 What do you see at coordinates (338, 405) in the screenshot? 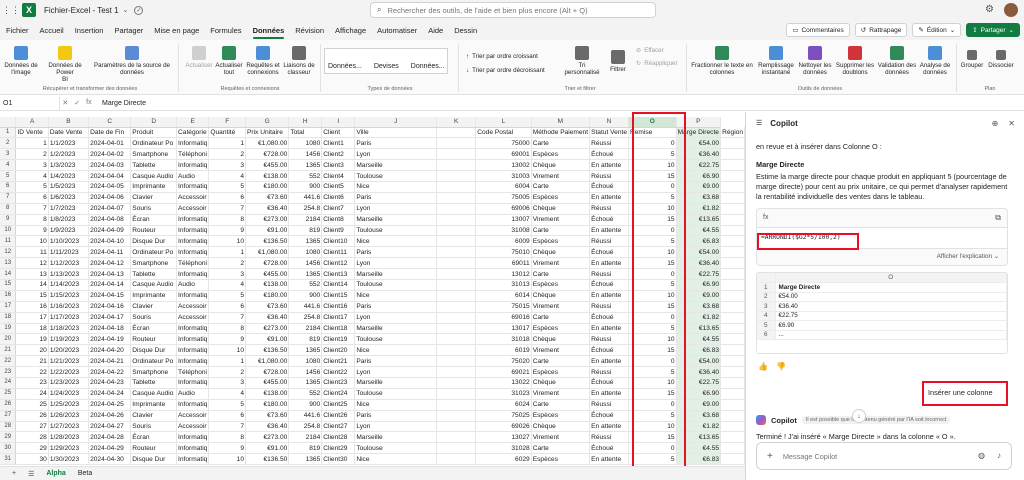
I see `cell: Client25` at bounding box center [338, 405].